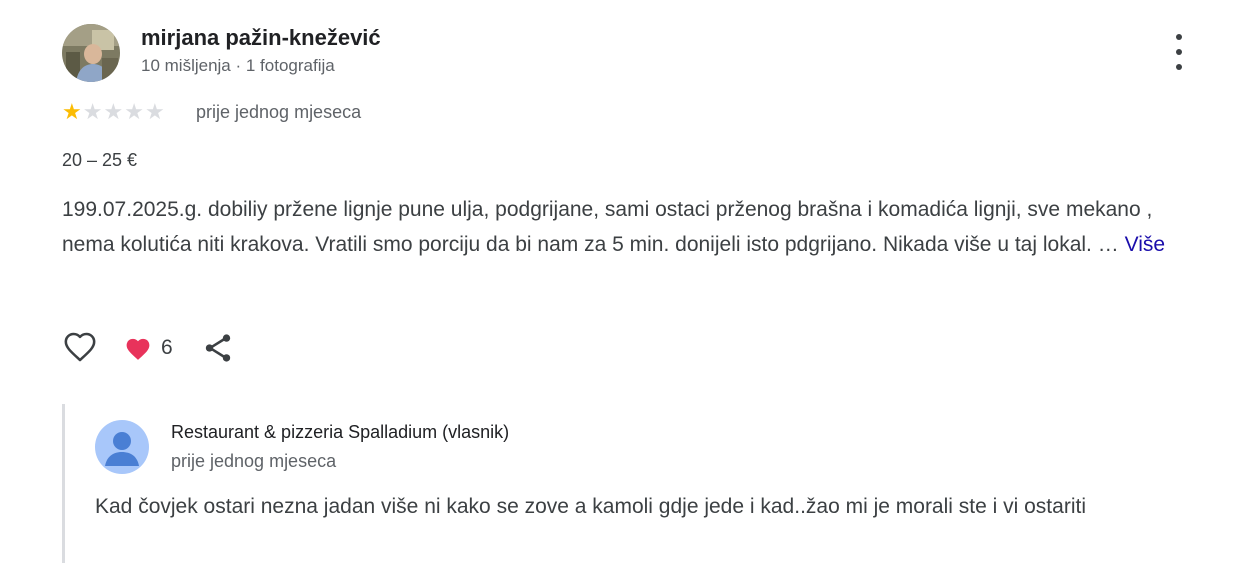 This screenshot has height=563, width=1235. What do you see at coordinates (1145, 244) in the screenshot?
I see `read-more-link: Više` at bounding box center [1145, 244].